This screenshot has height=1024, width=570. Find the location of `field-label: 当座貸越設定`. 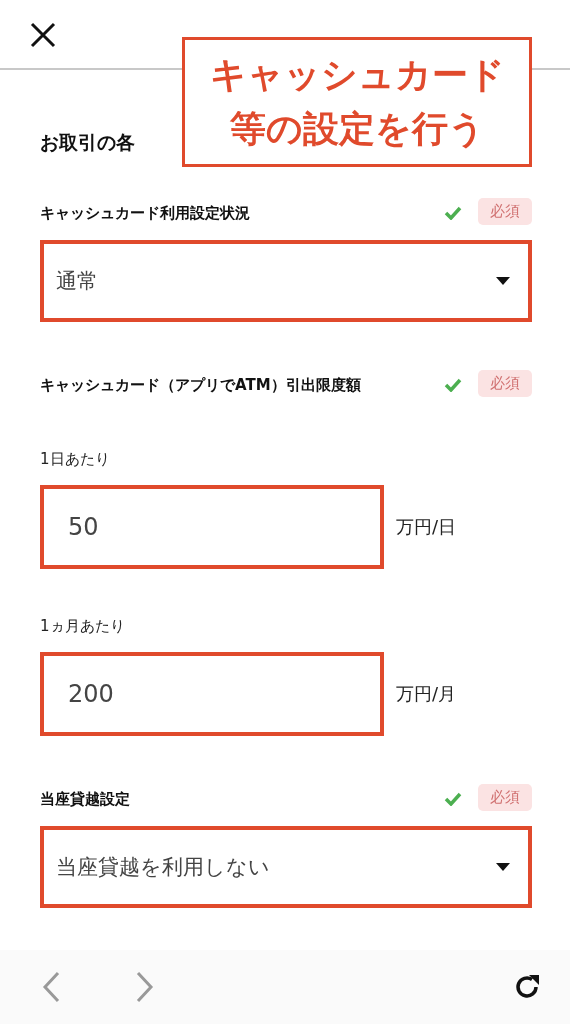

field-label: 当座貸越設定 is located at coordinates (85, 799).